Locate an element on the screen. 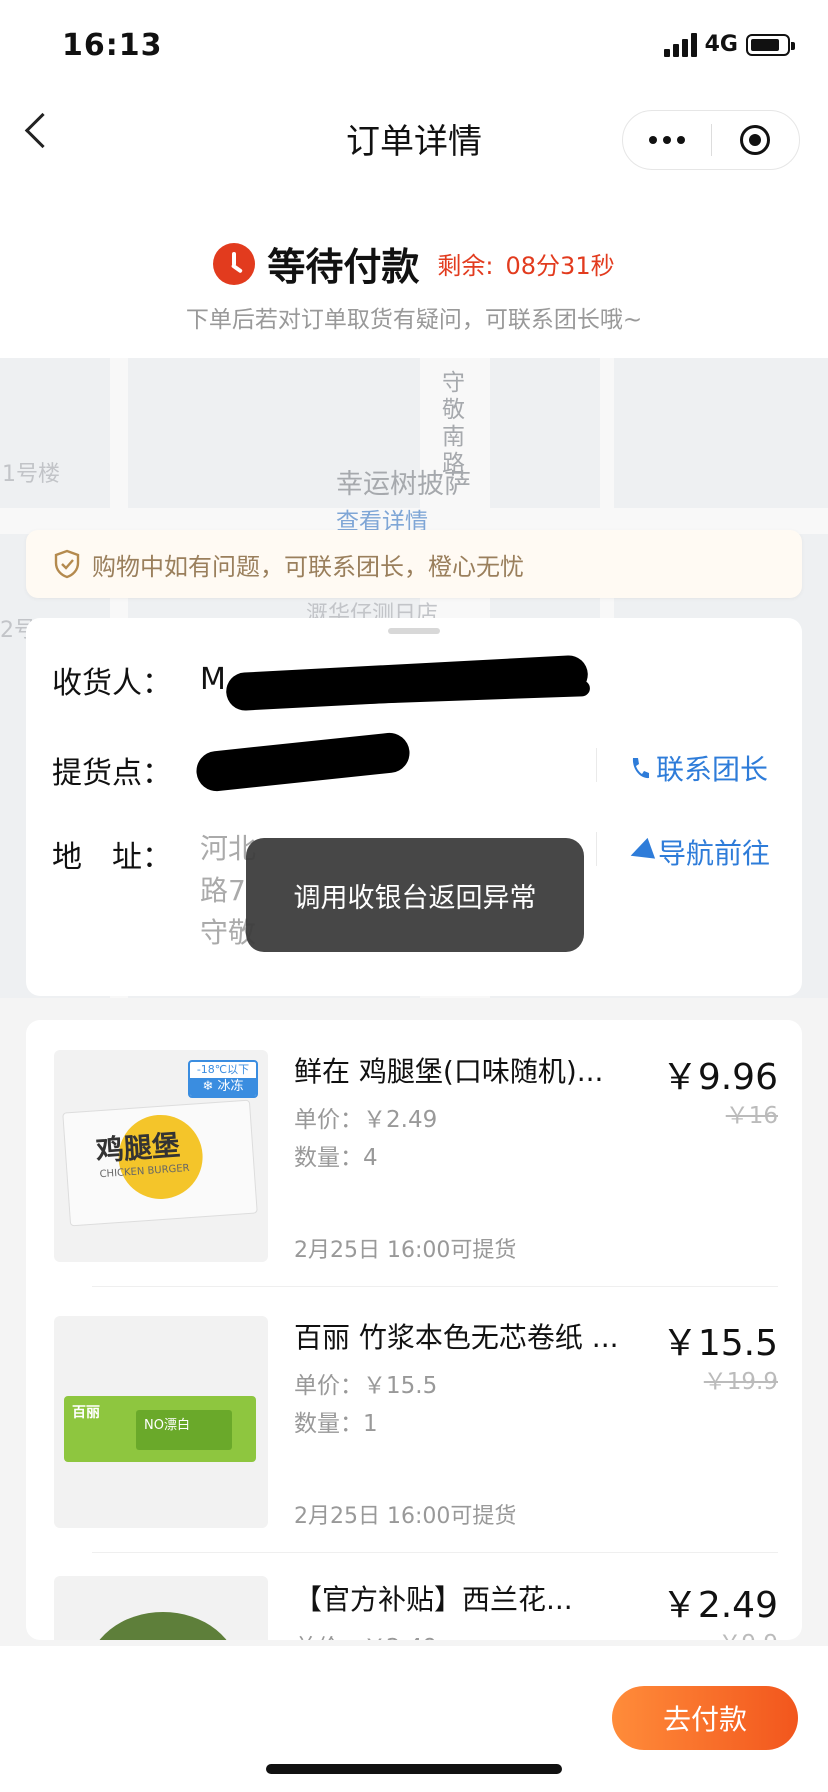 The image size is (828, 1792). badge-type: ❄ 冰冻 is located at coordinates (223, 1087).